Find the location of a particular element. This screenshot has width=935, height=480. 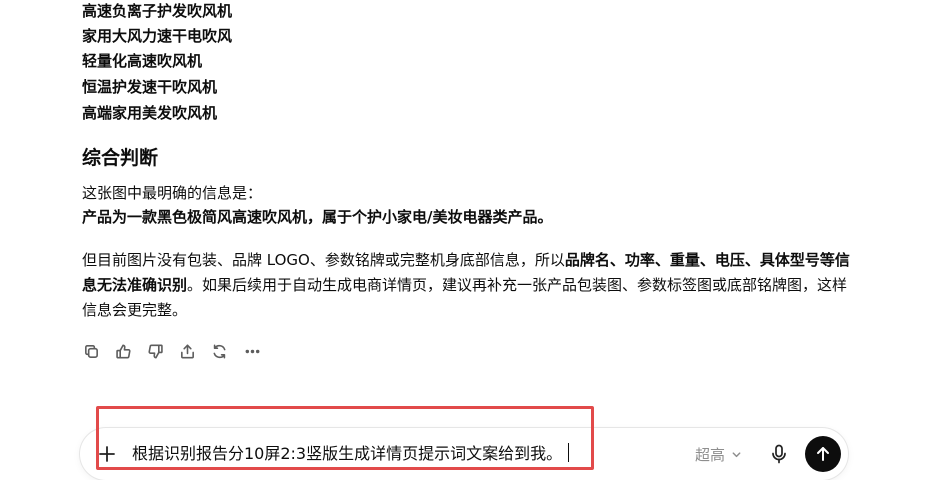

share-icon is located at coordinates (187, 351).